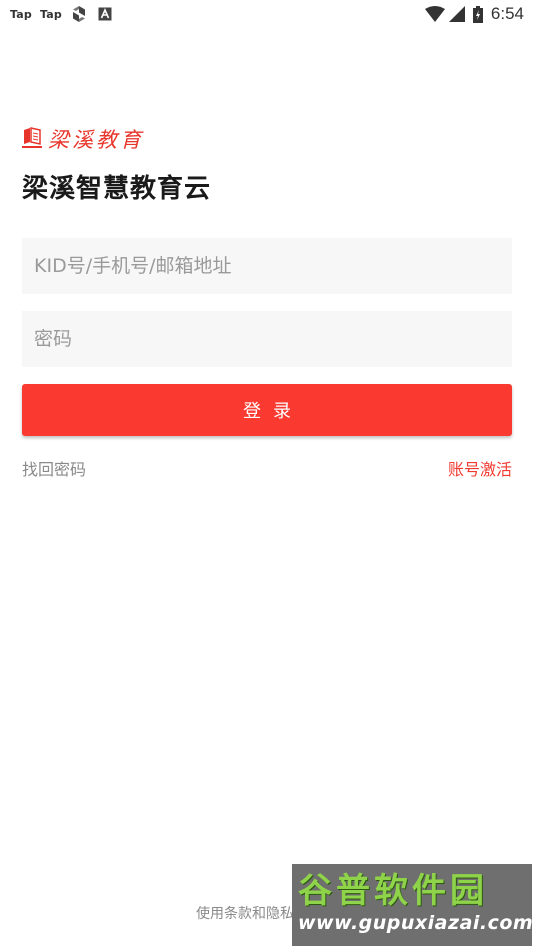  What do you see at coordinates (267, 266) in the screenshot?
I see `account-input` at bounding box center [267, 266].